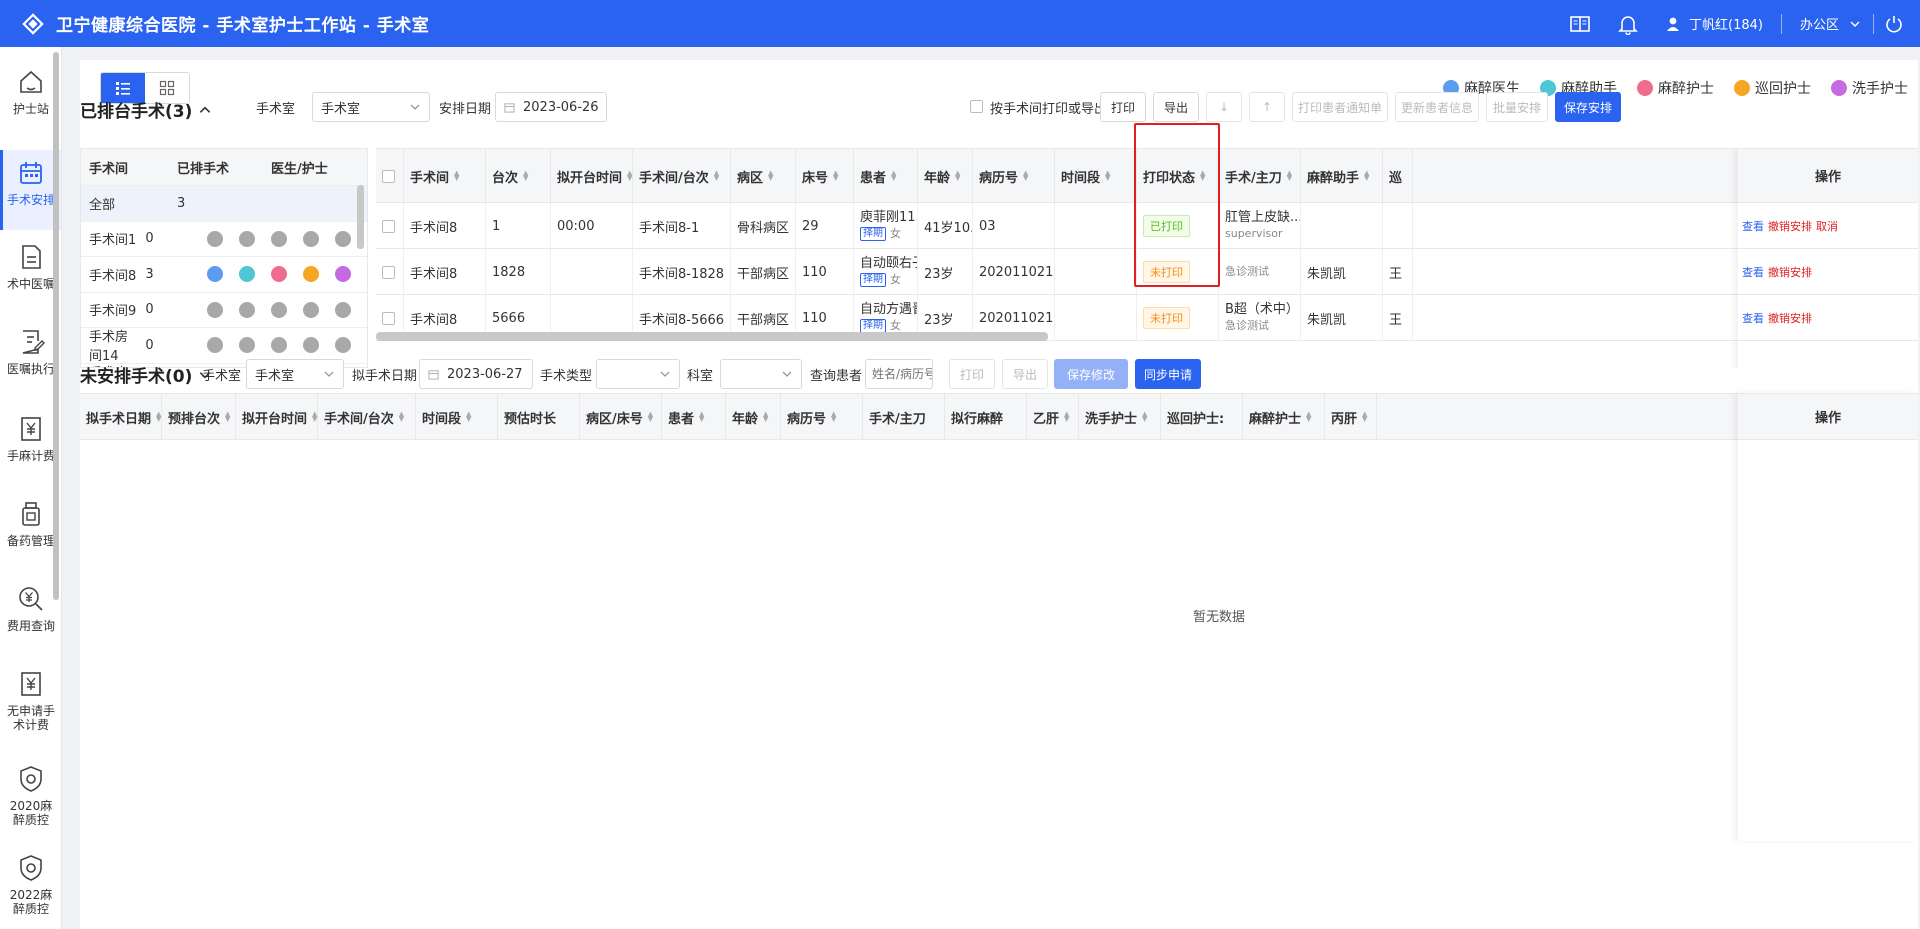 The height and width of the screenshot is (929, 1920). I want to click on unscheduled-export-button: 导出, so click(1025, 374).